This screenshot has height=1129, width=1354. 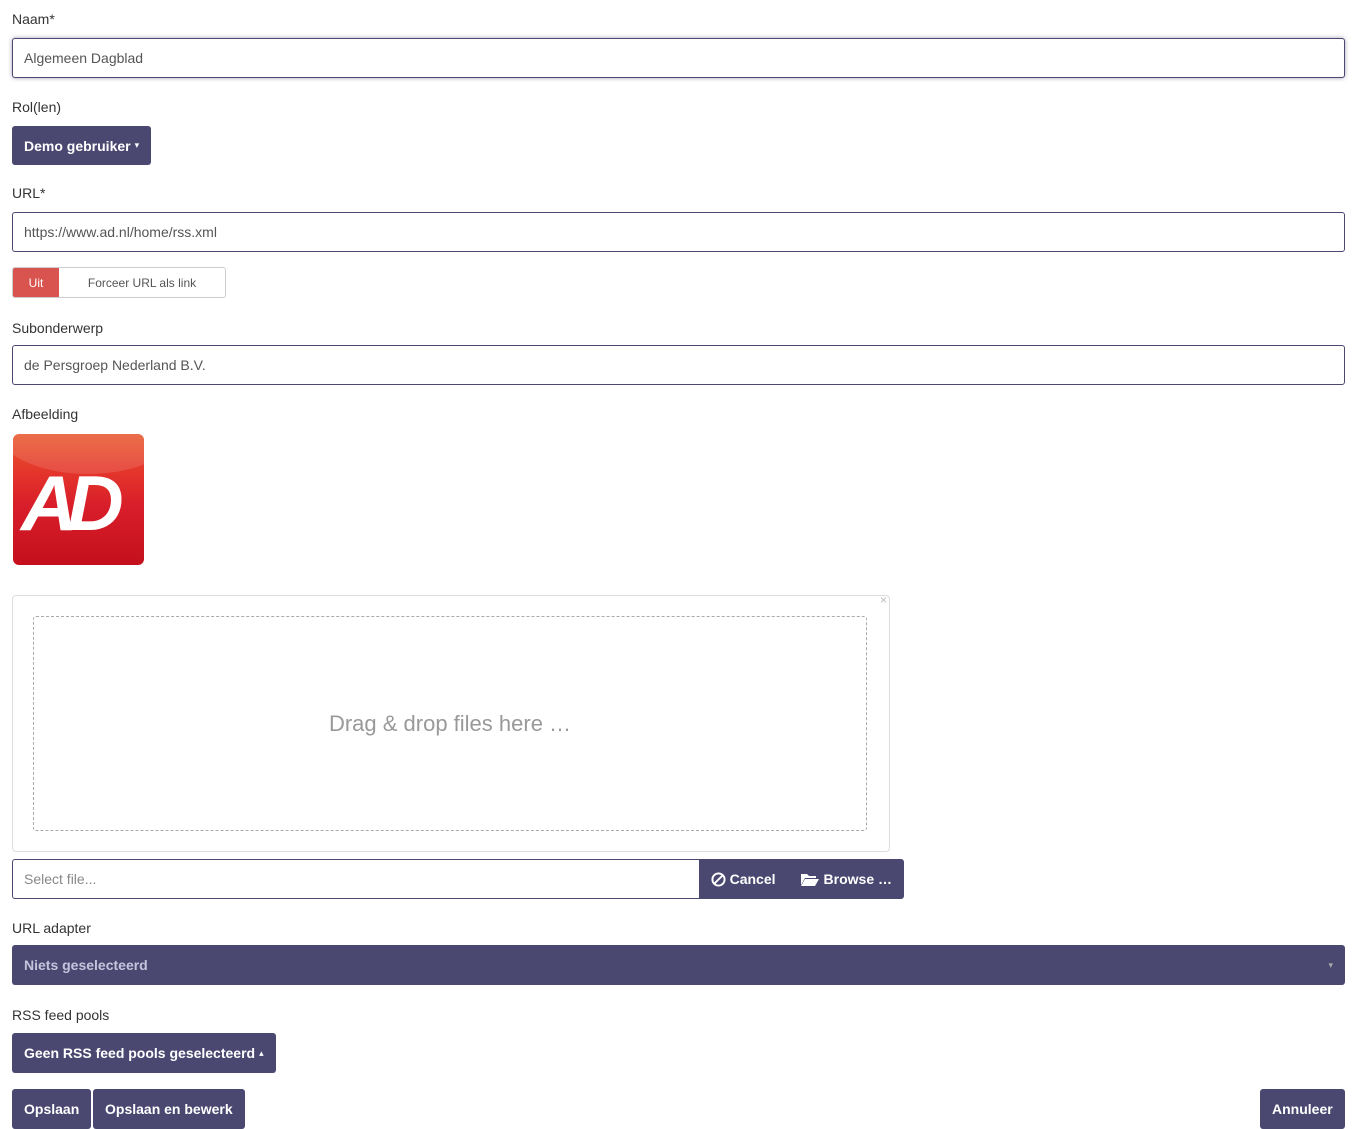 What do you see at coordinates (1302, 1109) in the screenshot?
I see `annuleer-button: Annuleer` at bounding box center [1302, 1109].